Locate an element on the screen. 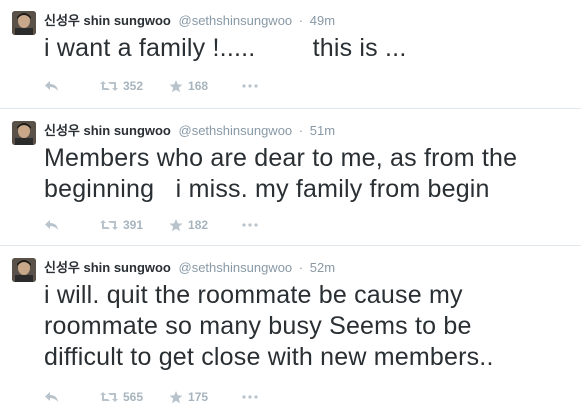 Image resolution: width=581 pixels, height=418 pixels. tweet-actions: 565 175 is located at coordinates (160, 397).